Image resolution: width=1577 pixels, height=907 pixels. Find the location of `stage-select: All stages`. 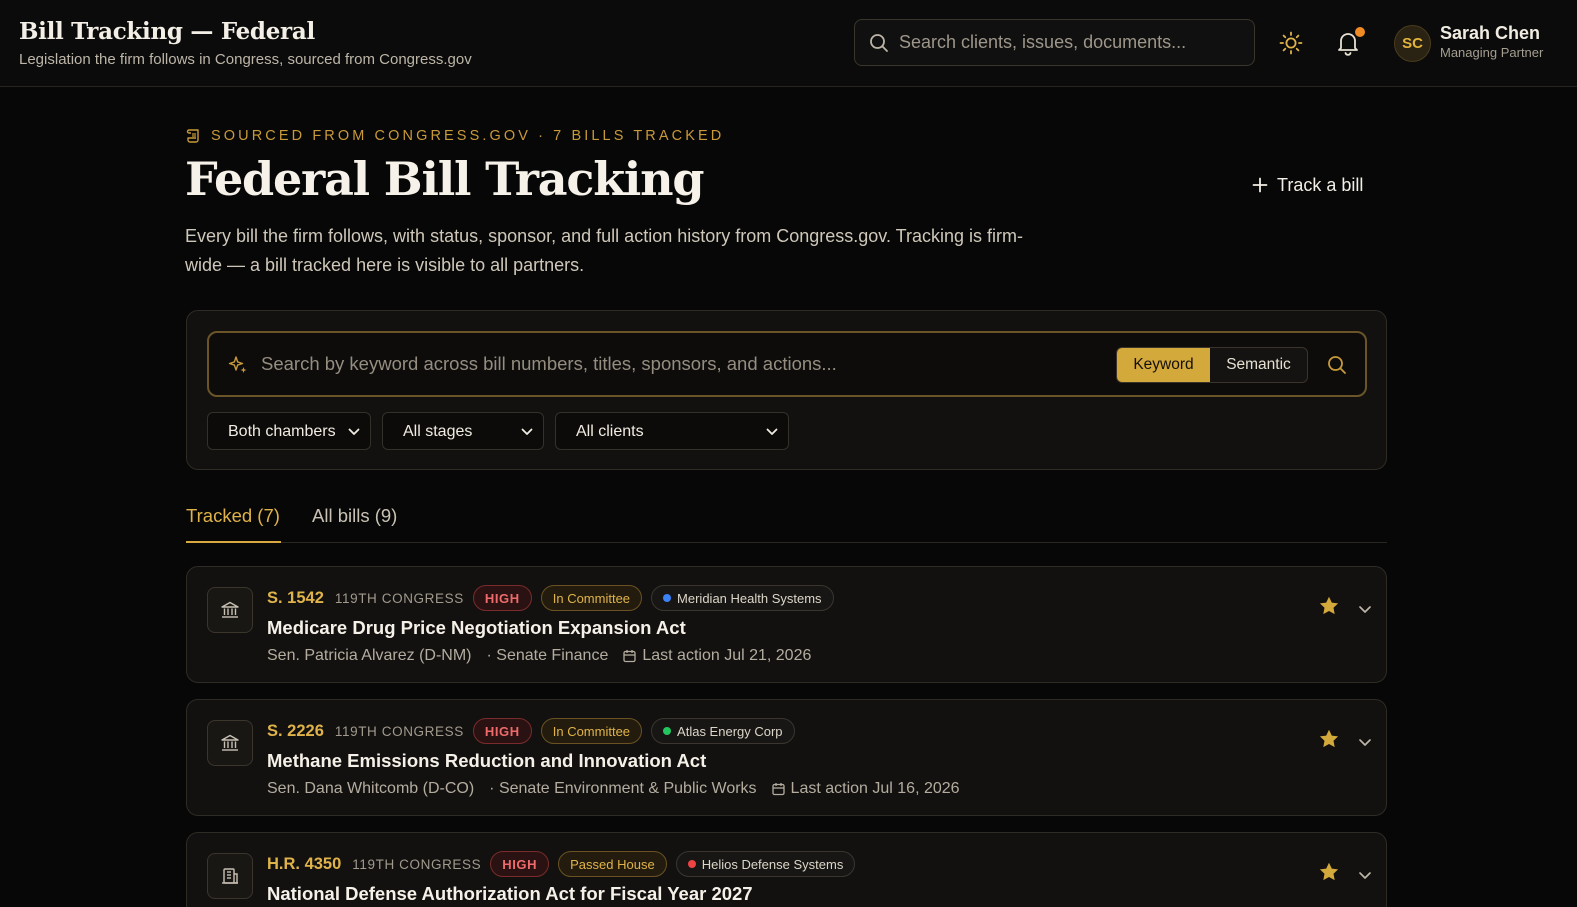

stage-select: All stages is located at coordinates (463, 431).